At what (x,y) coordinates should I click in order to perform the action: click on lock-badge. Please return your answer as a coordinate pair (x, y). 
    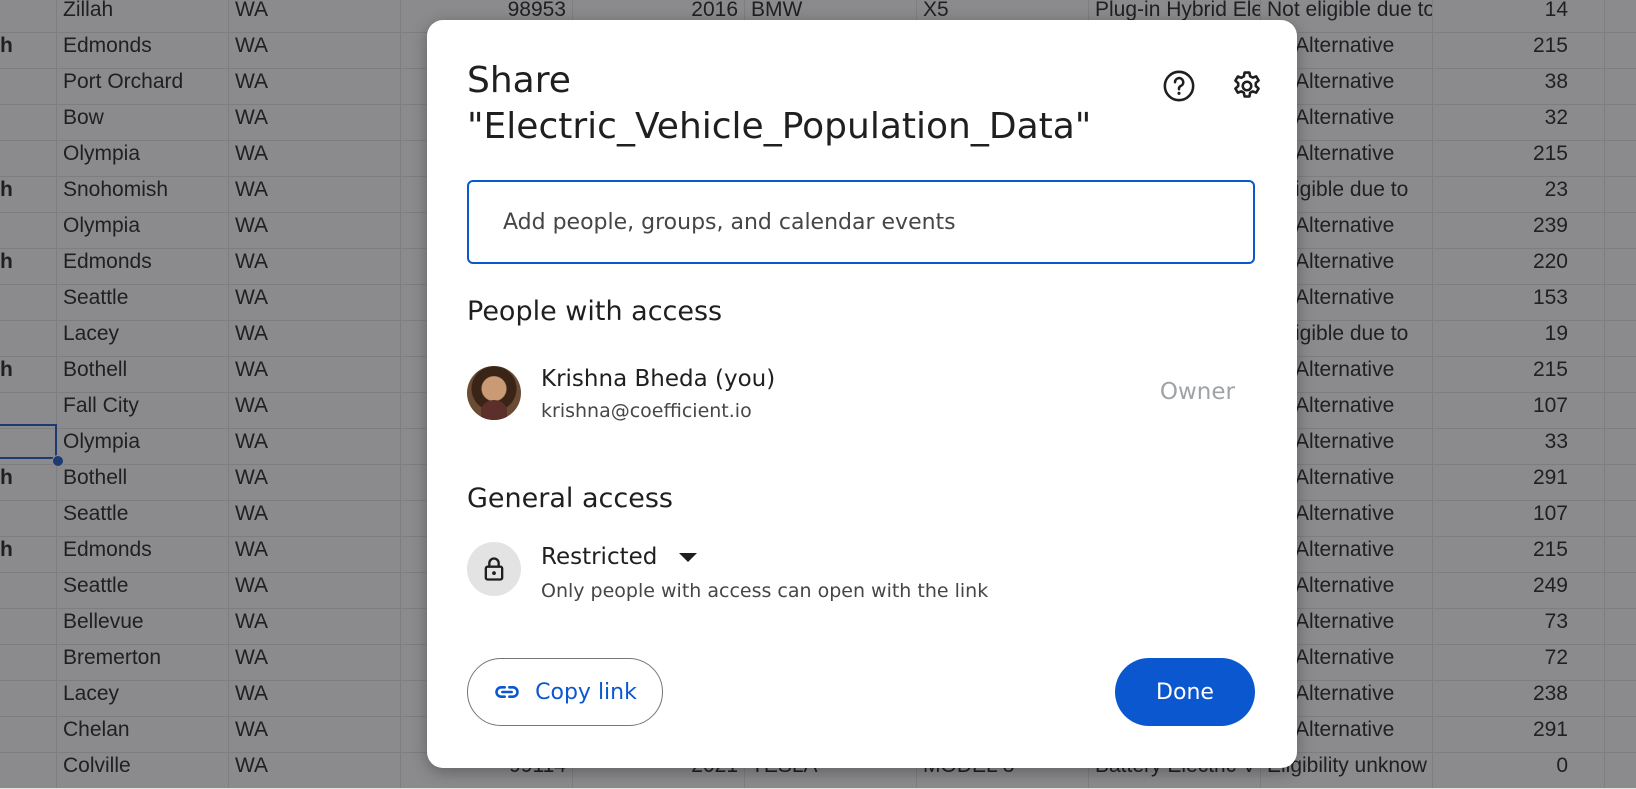
    Looking at the image, I should click on (494, 569).